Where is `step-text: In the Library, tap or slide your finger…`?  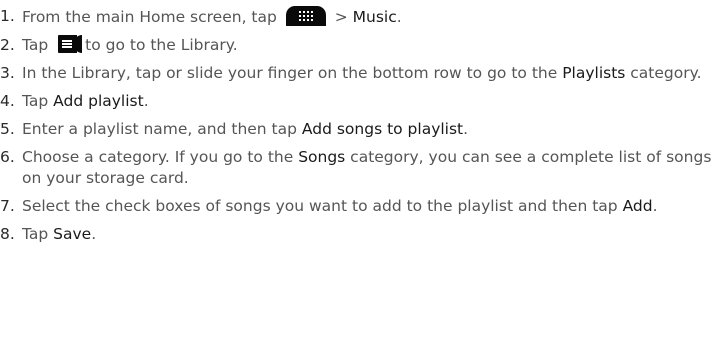 step-text: In the Library, tap or slide your finger… is located at coordinates (292, 73).